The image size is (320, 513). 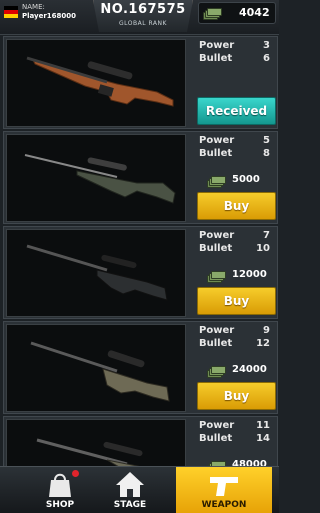 What do you see at coordinates (254, 12) in the screenshot?
I see `money-amount: 4042` at bounding box center [254, 12].